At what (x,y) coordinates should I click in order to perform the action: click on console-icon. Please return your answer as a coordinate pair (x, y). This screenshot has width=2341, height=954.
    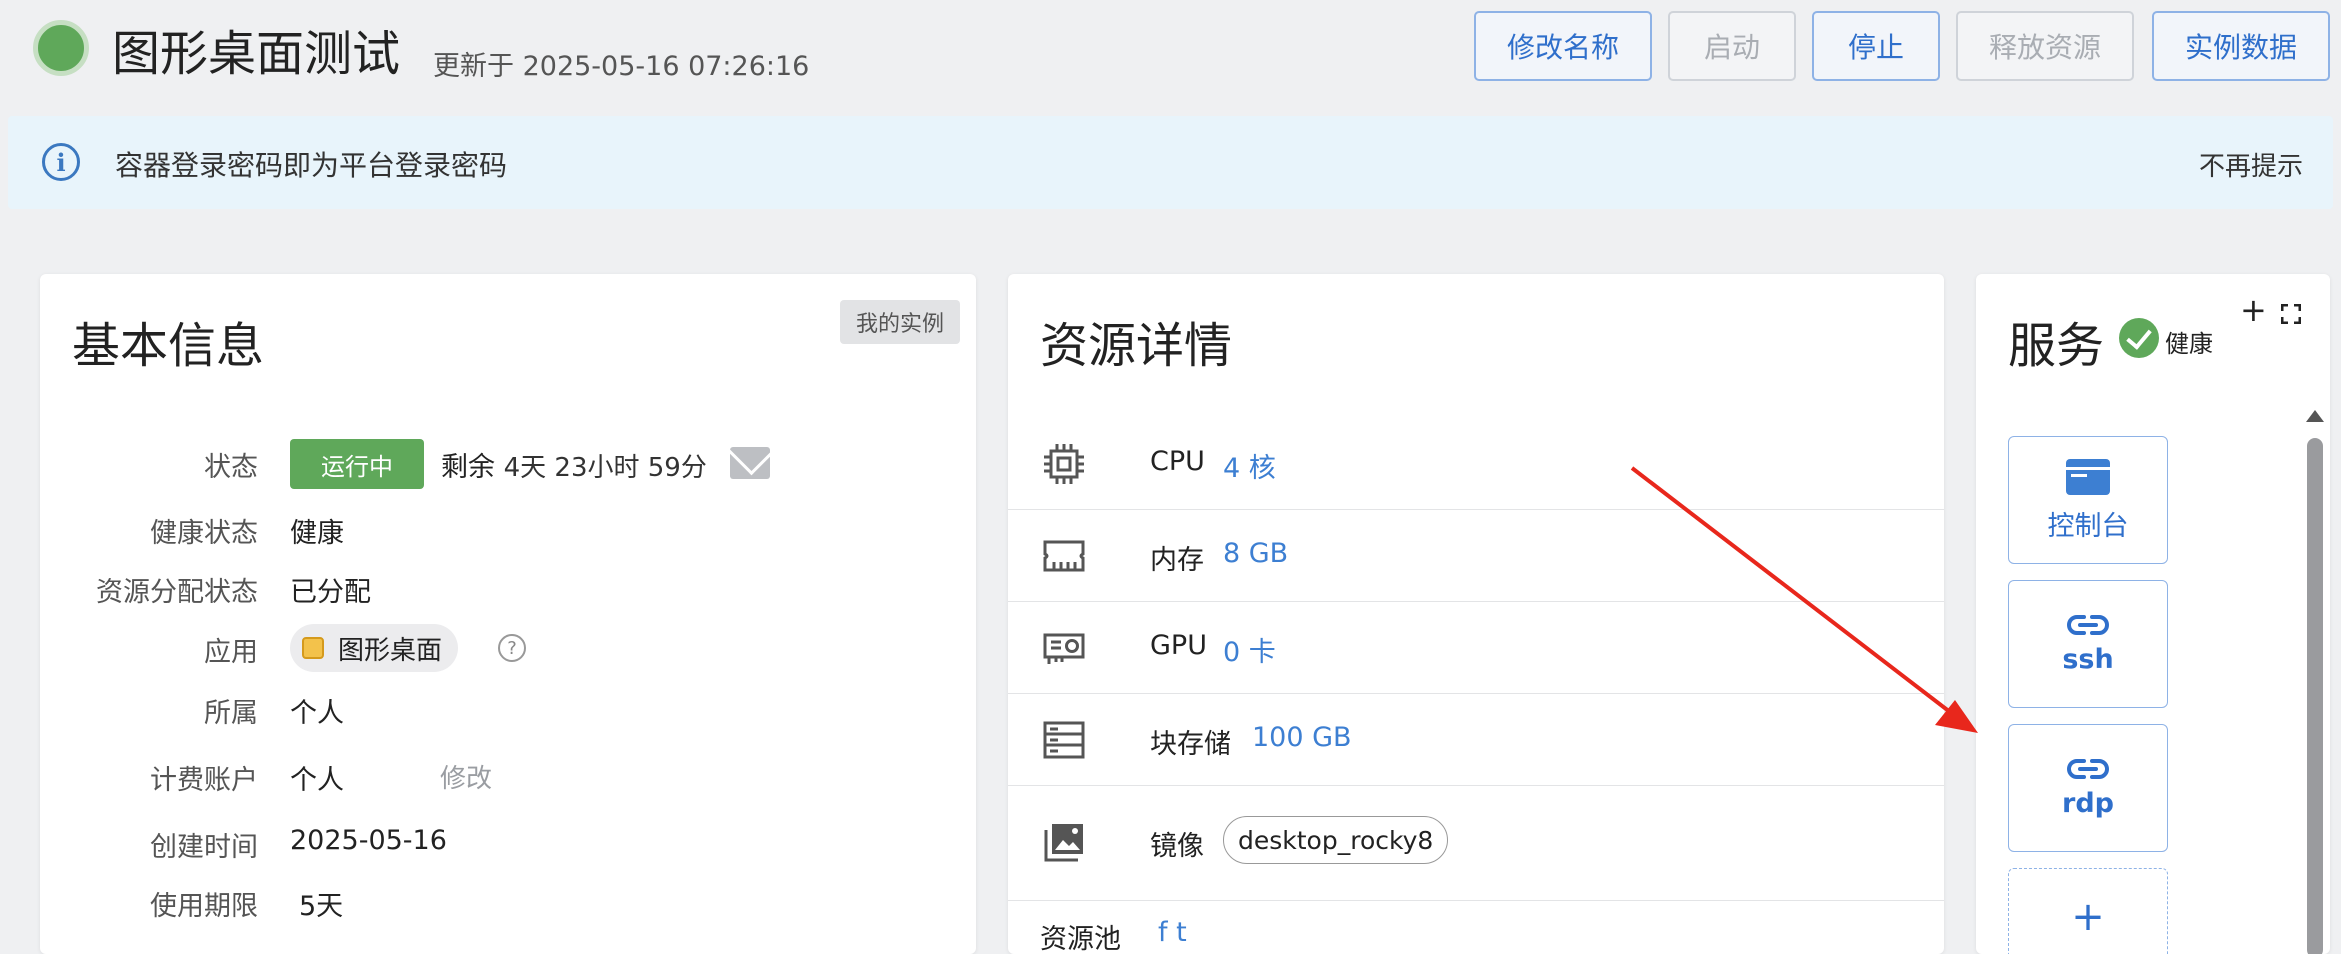
    Looking at the image, I should click on (2088, 476).